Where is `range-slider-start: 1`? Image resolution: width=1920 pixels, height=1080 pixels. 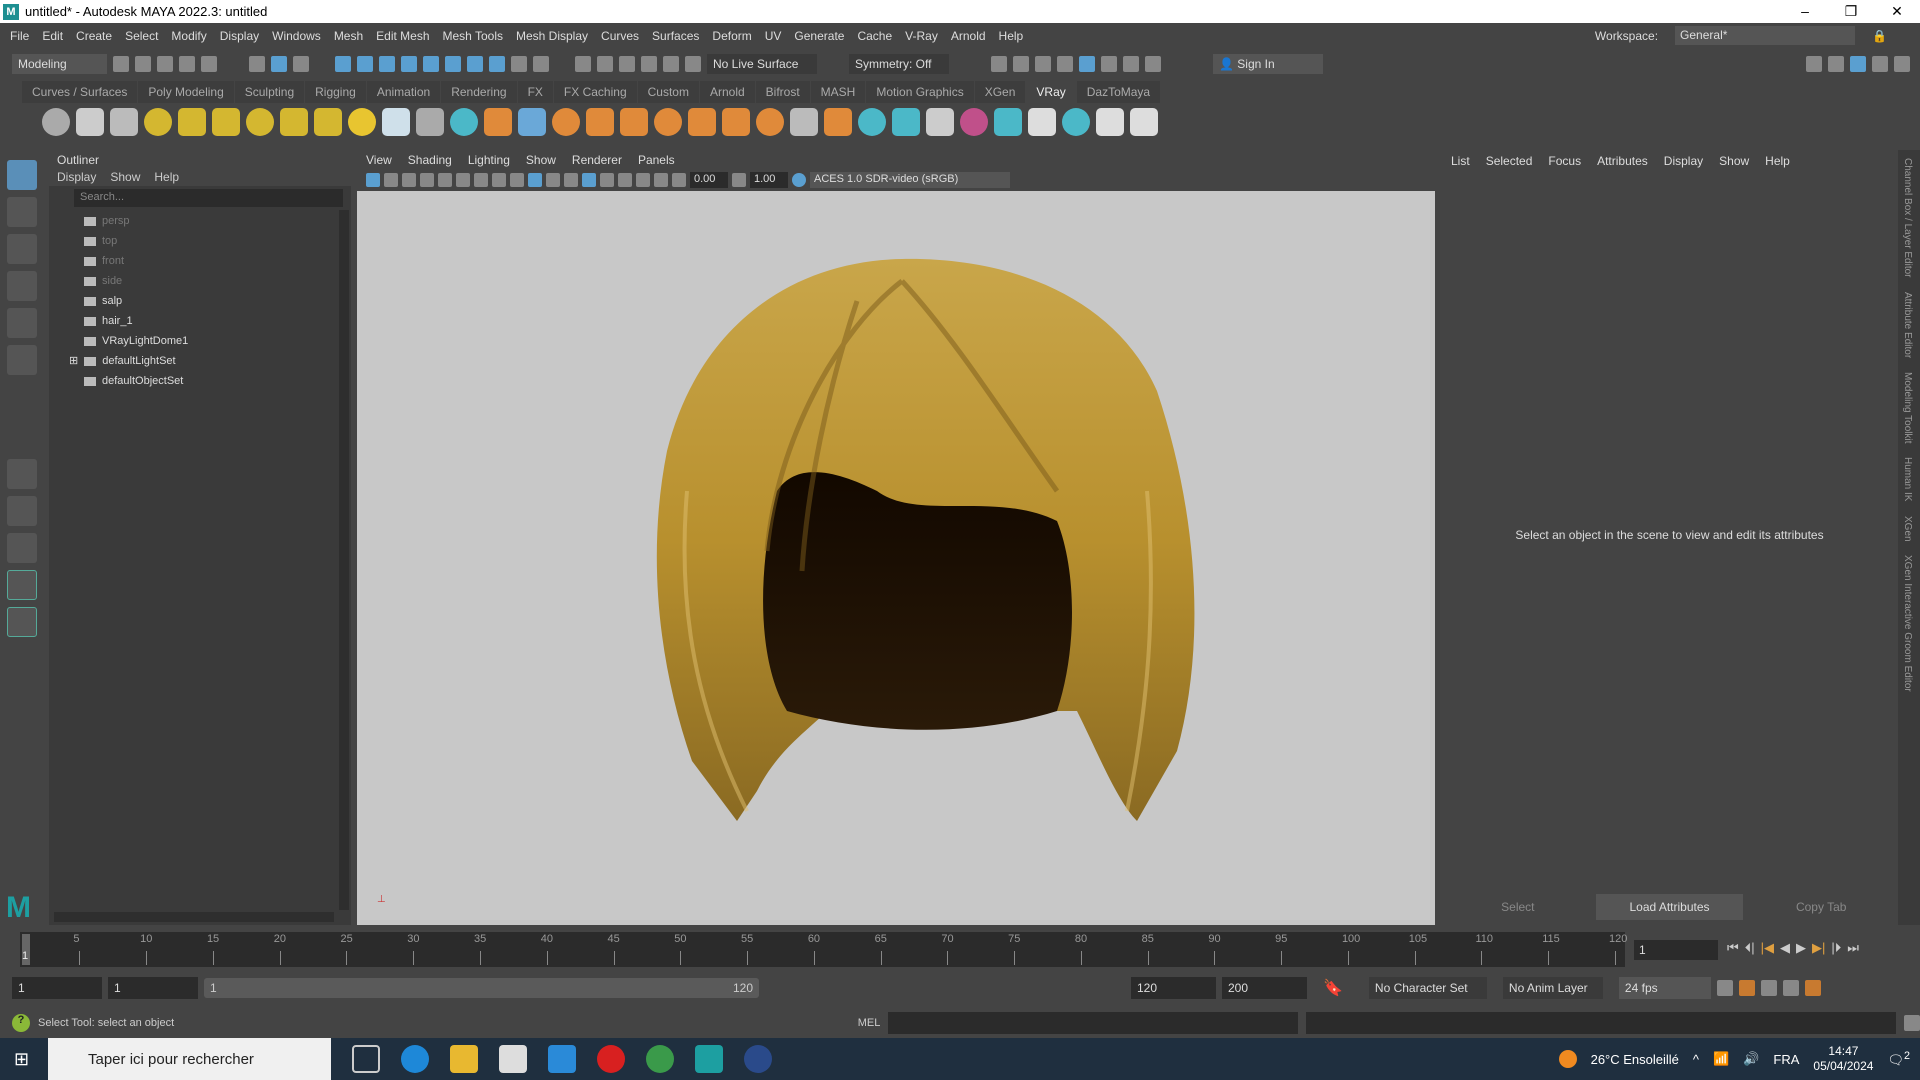 range-slider-start: 1 is located at coordinates (213, 988).